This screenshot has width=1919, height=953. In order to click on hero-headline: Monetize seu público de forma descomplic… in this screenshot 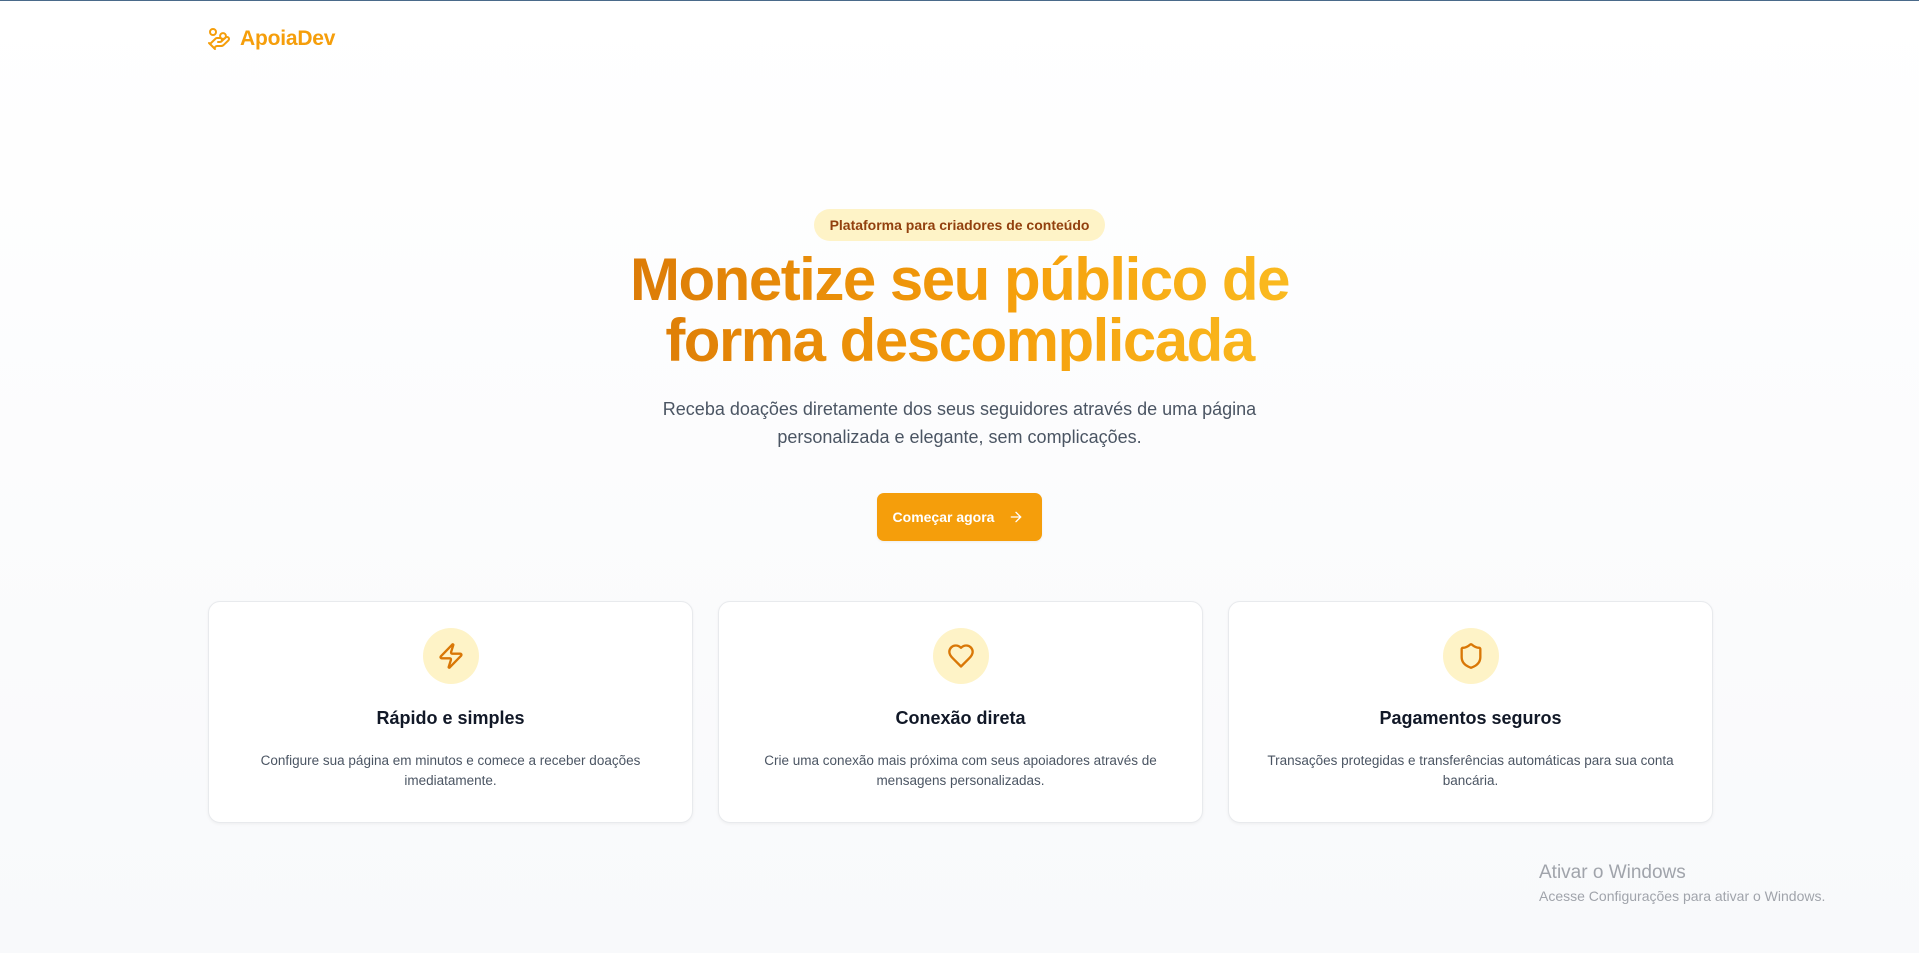, I will do `click(960, 310)`.